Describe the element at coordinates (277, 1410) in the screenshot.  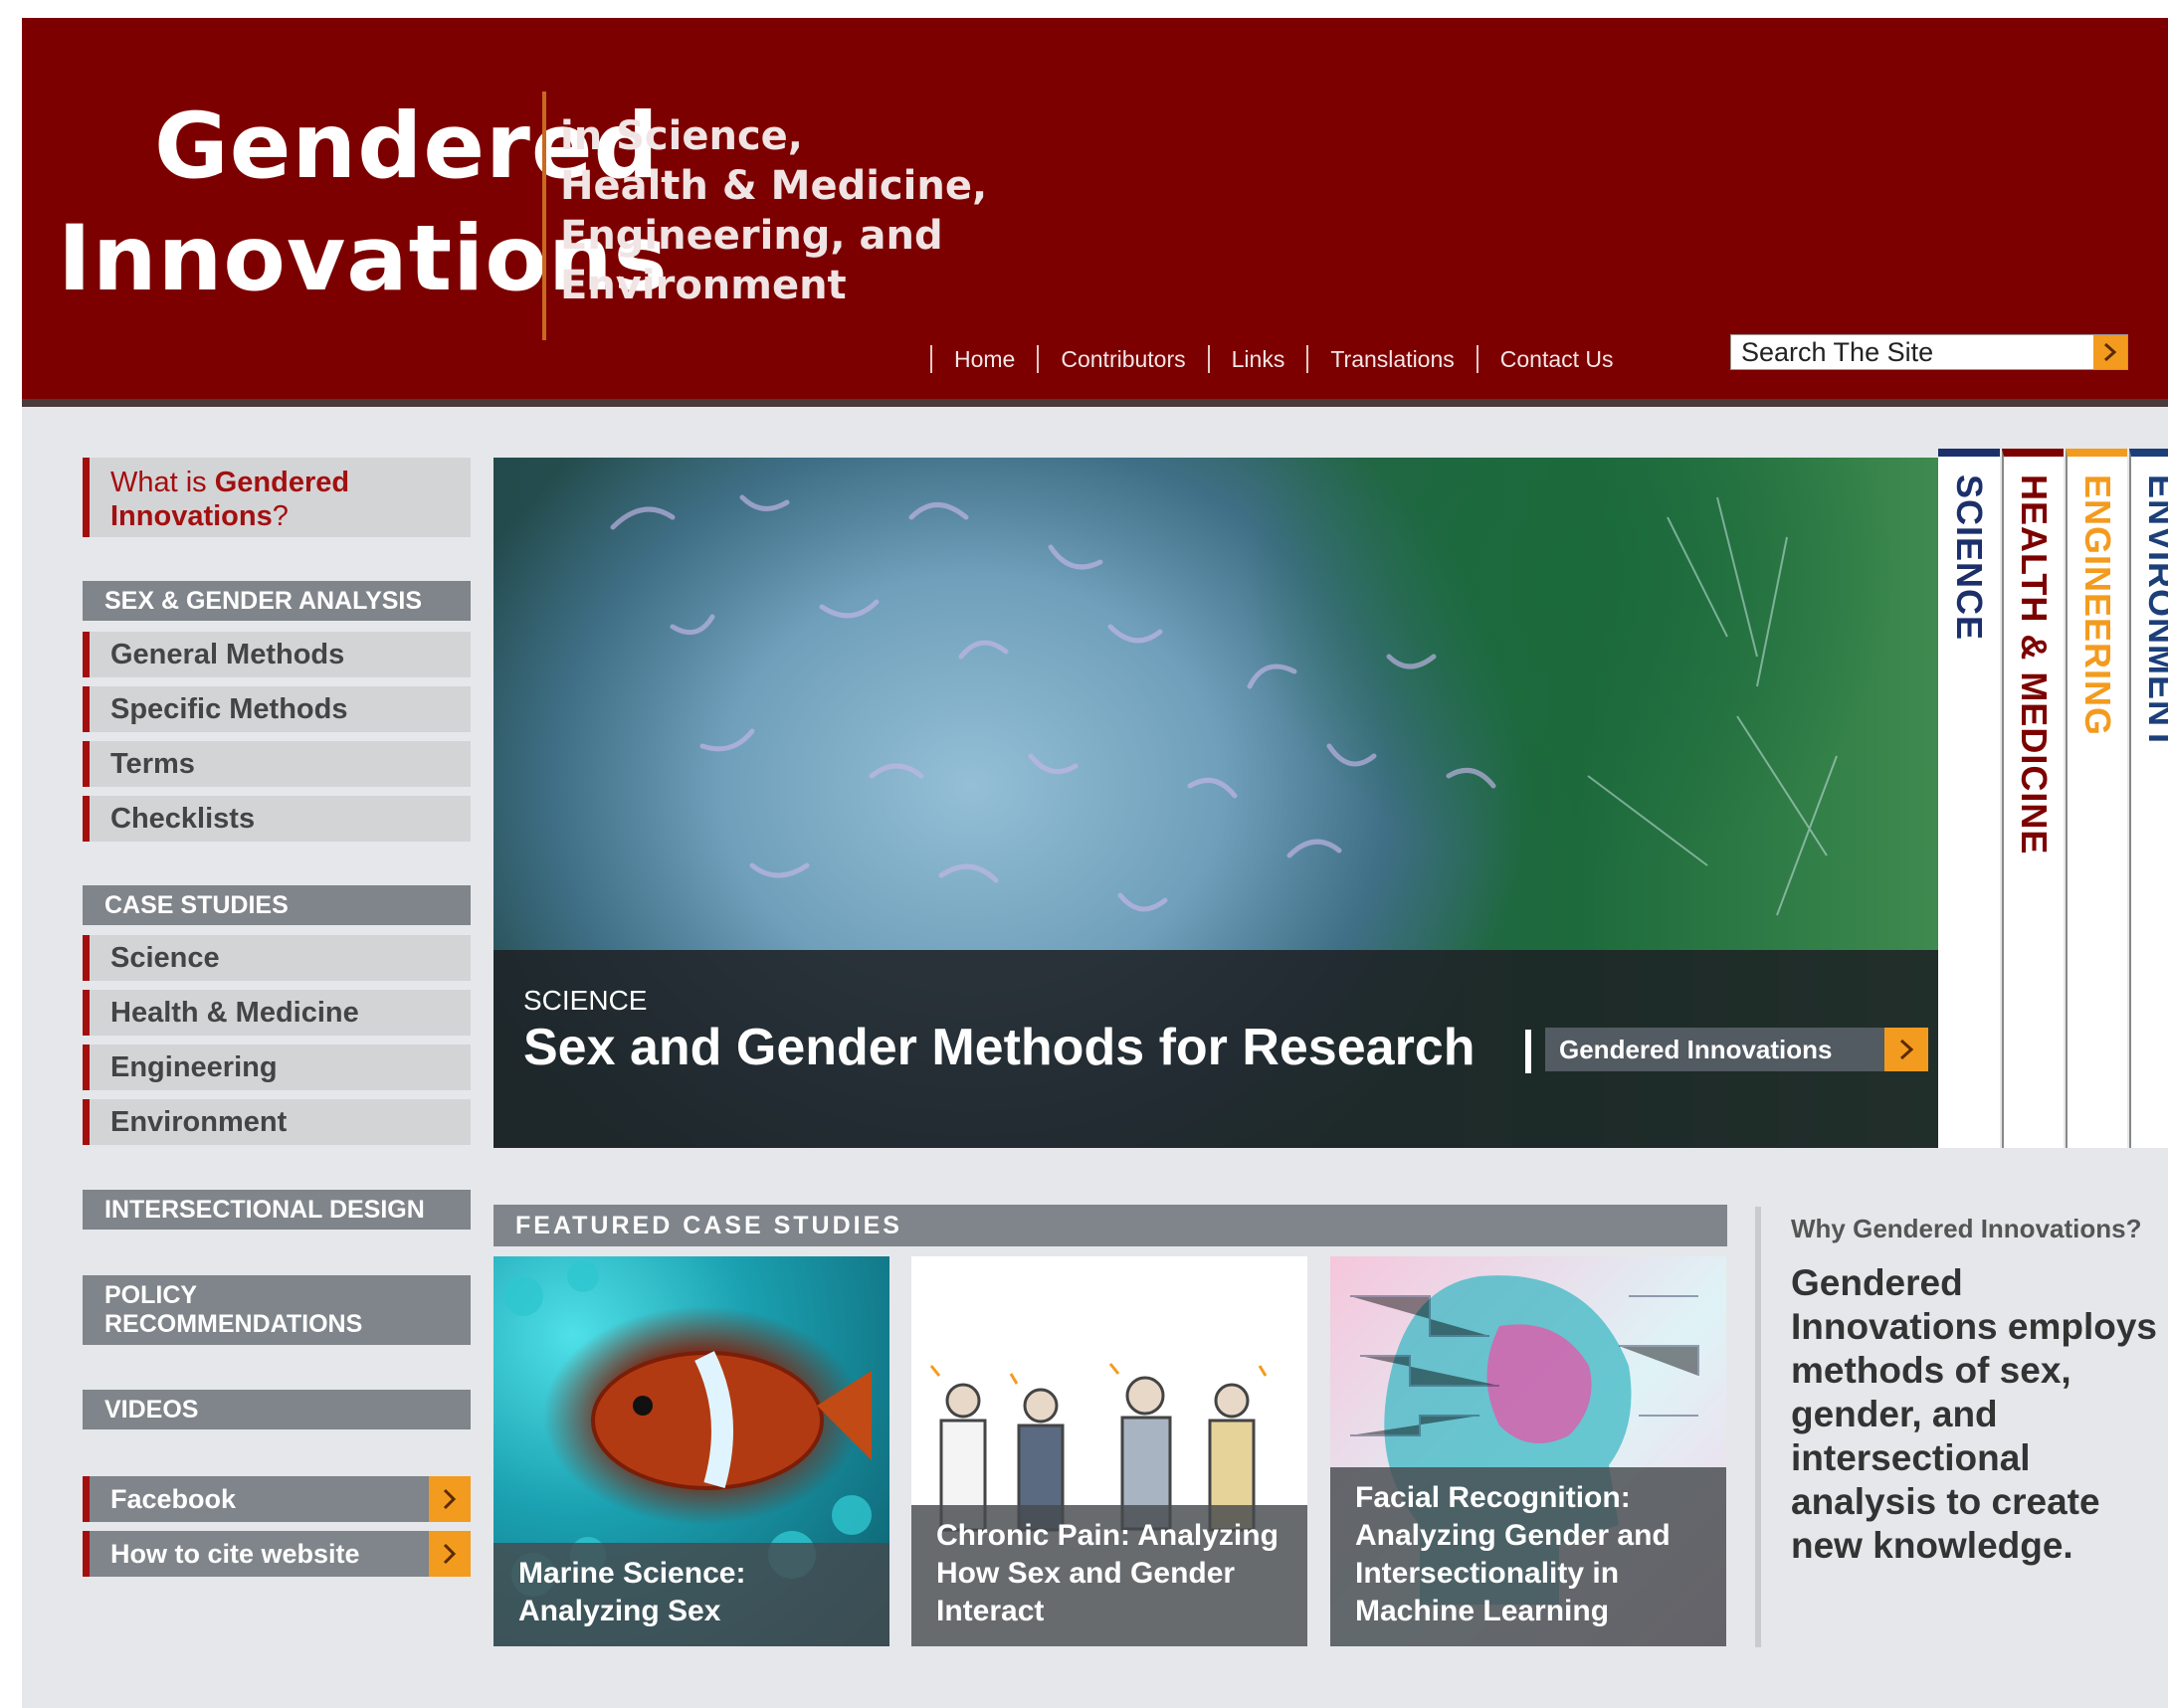
I see `sidebar-videos: VIDEOS` at that location.